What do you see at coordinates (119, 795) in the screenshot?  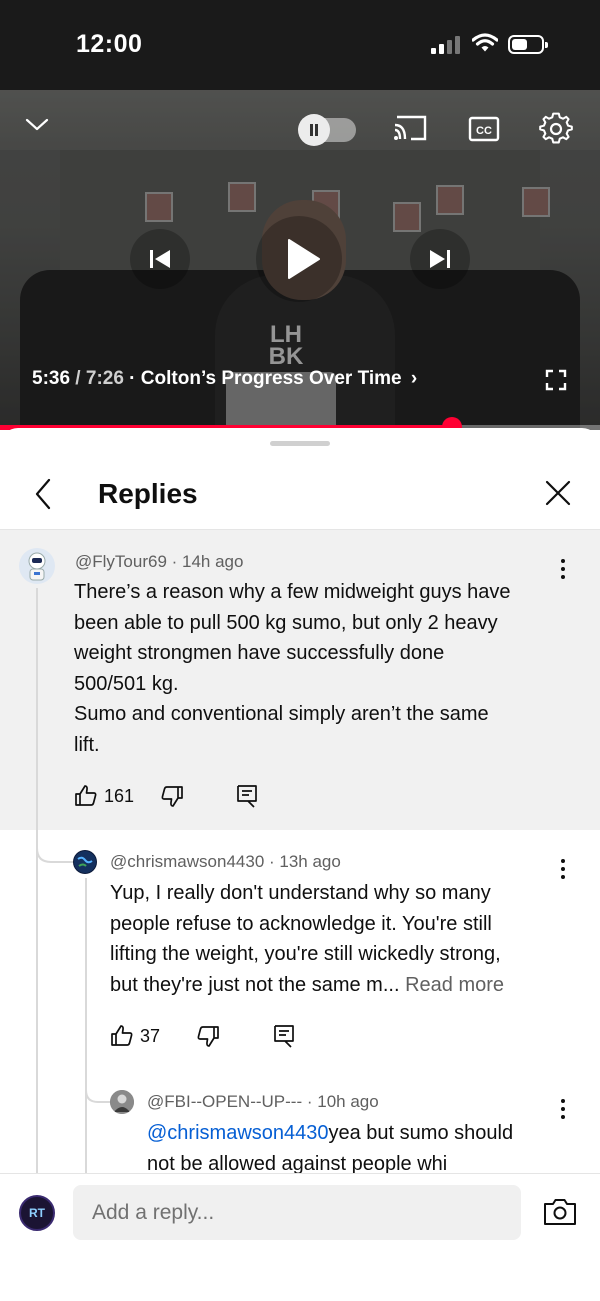 I see `like-count: 161` at bounding box center [119, 795].